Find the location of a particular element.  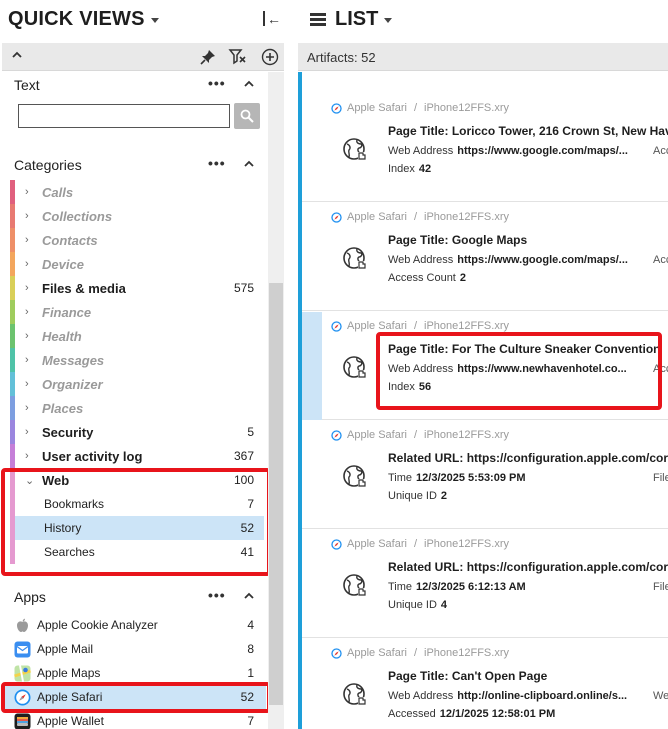

category-item: › Contacts is located at coordinates (138, 240).